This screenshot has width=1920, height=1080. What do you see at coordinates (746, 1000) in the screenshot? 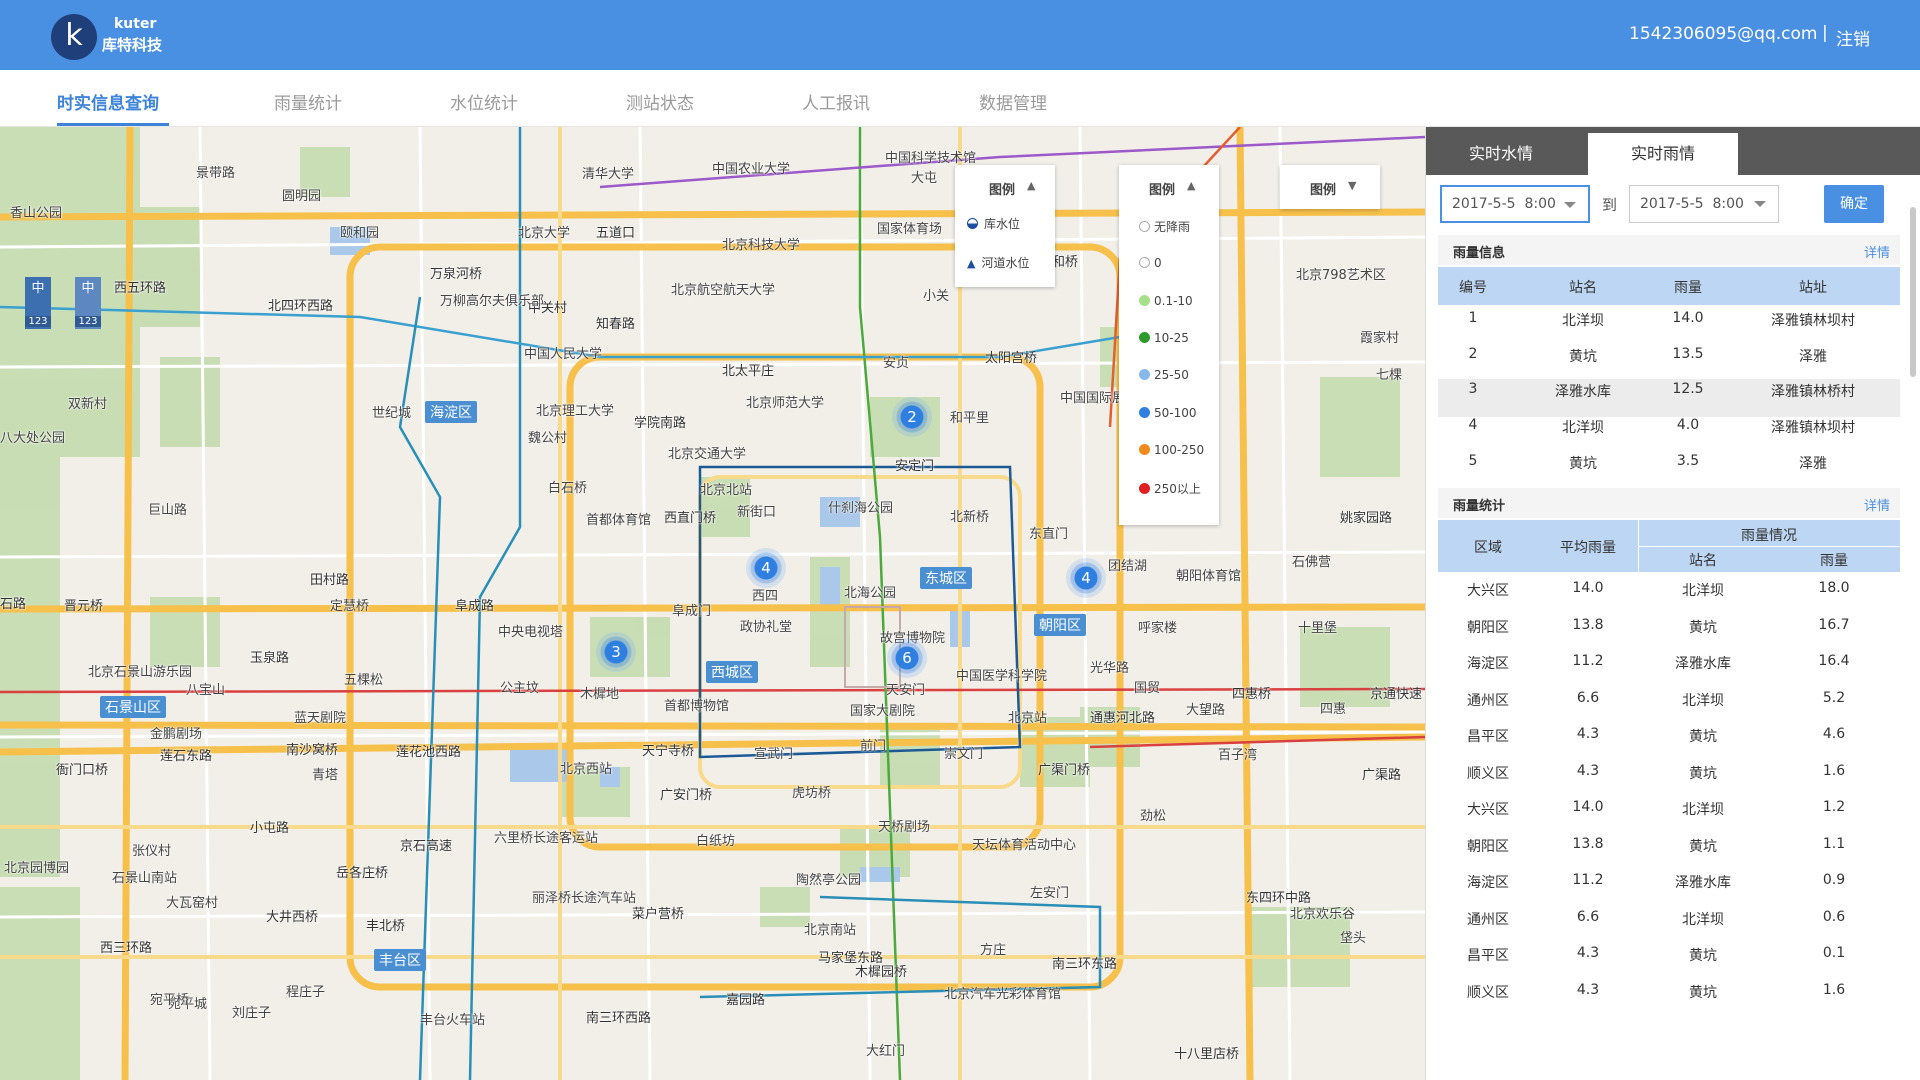
I see `map-road-label: 嘉园路` at bounding box center [746, 1000].